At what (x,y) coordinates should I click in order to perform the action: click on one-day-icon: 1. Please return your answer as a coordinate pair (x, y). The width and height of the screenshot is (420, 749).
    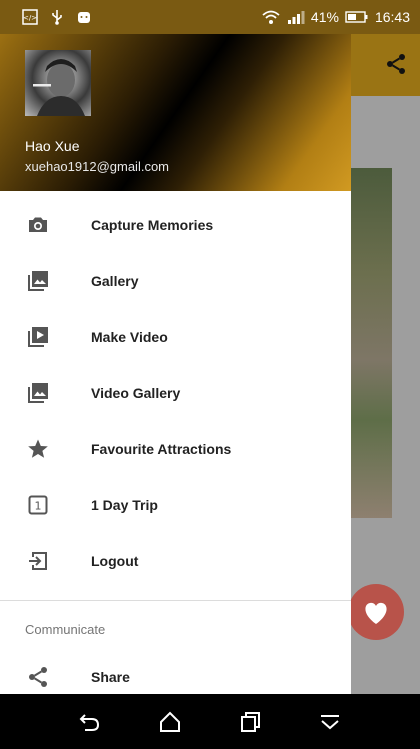
    Looking at the image, I should click on (38, 505).